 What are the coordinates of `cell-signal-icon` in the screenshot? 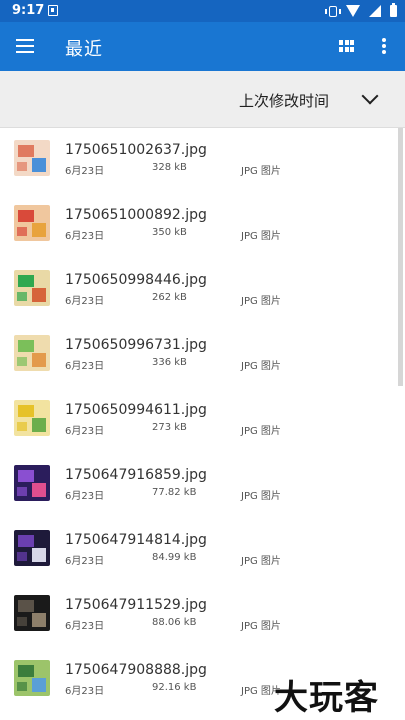 It's located at (375, 11).